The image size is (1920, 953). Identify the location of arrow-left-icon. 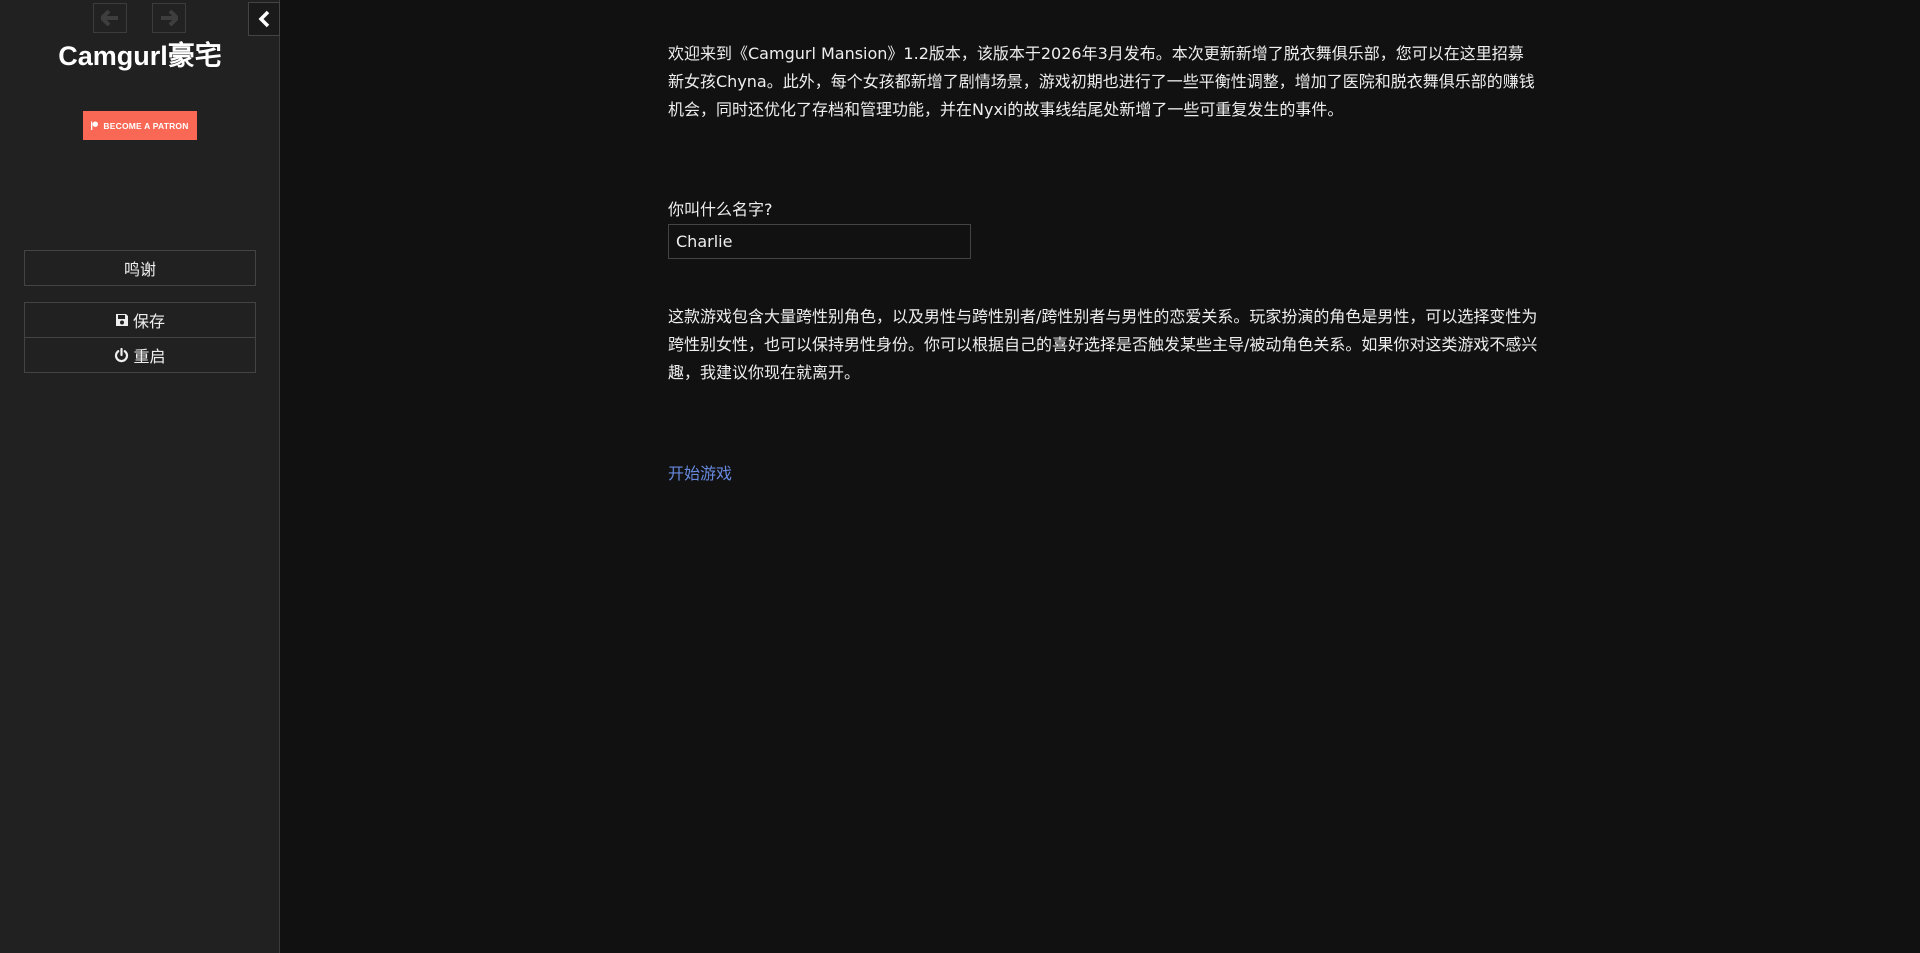
(109, 18).